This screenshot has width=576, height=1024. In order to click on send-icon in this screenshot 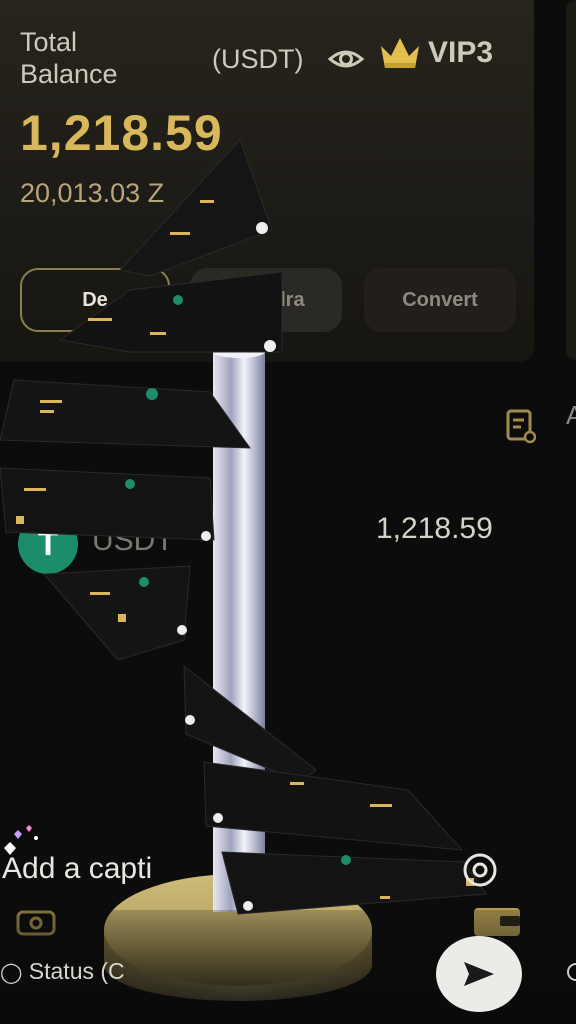, I will do `click(479, 974)`.